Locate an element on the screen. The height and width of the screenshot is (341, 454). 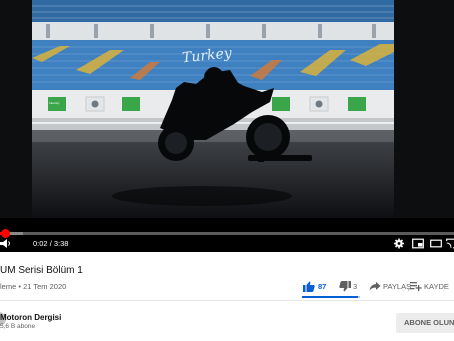
settings-gear-icon is located at coordinates (399, 243).